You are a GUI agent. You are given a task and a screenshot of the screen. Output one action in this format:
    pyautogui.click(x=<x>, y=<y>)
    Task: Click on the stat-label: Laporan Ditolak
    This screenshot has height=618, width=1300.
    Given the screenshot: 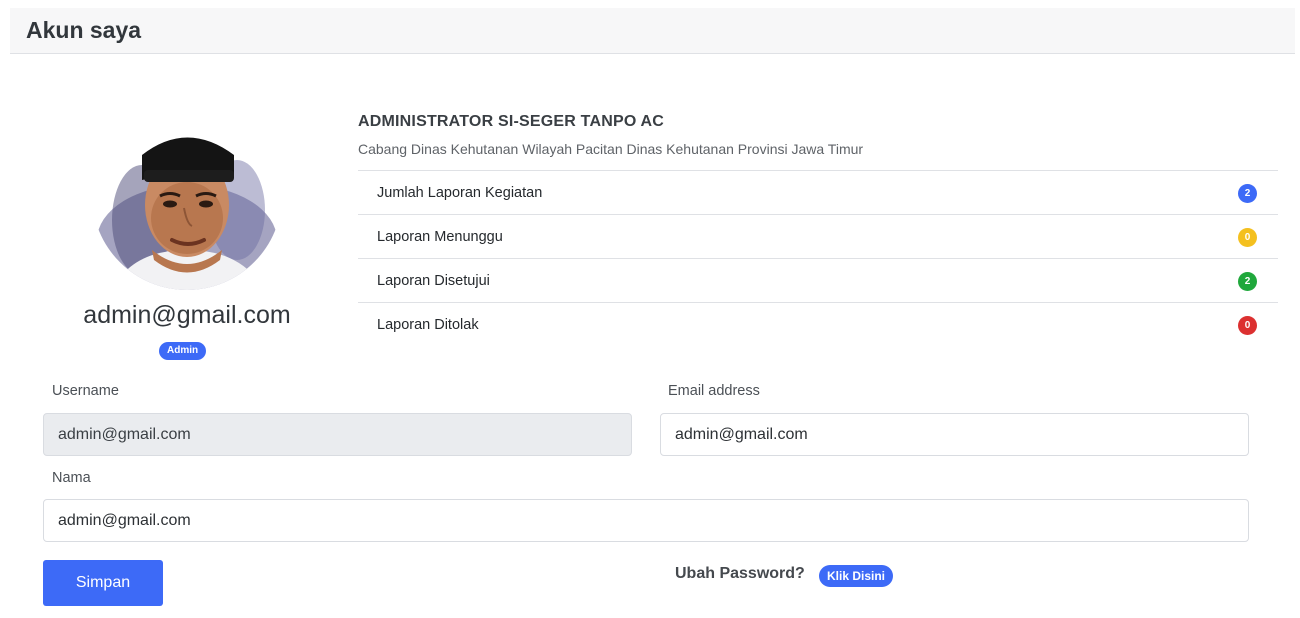 What is the action you would take?
    pyautogui.click(x=428, y=325)
    